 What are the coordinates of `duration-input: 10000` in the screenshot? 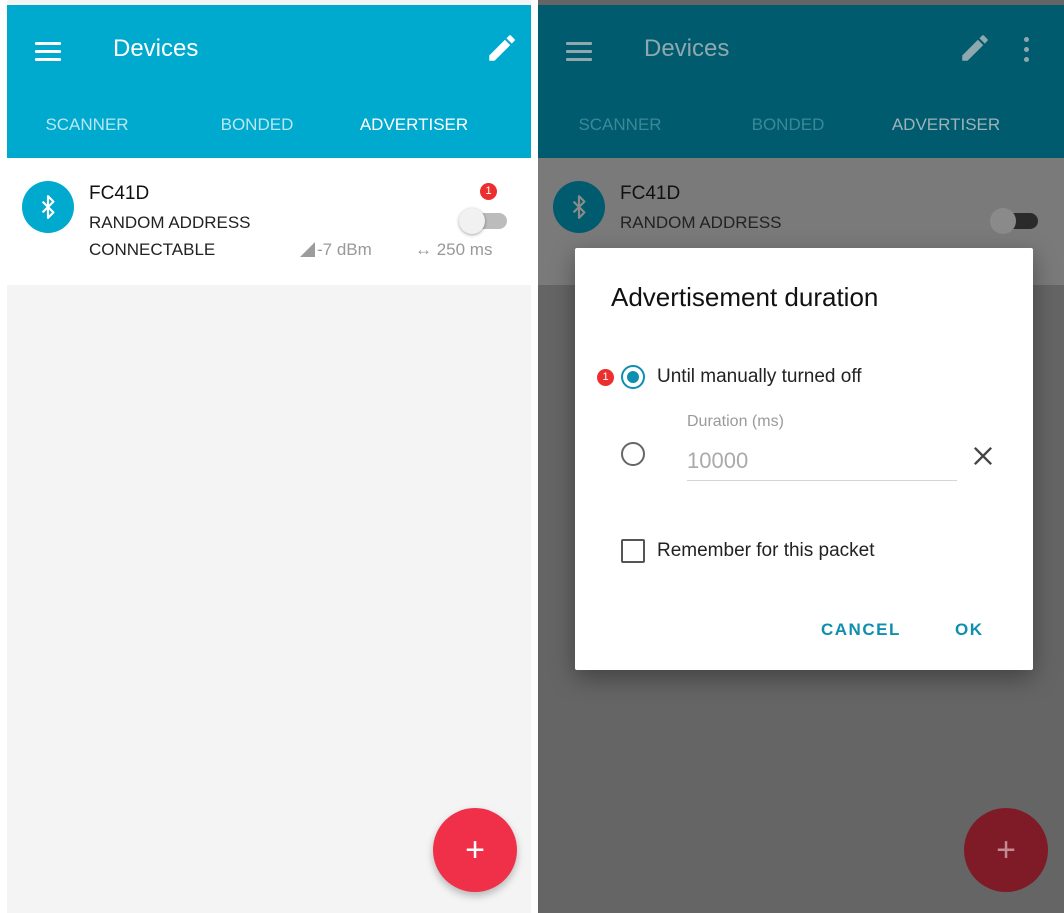 It's located at (822, 464).